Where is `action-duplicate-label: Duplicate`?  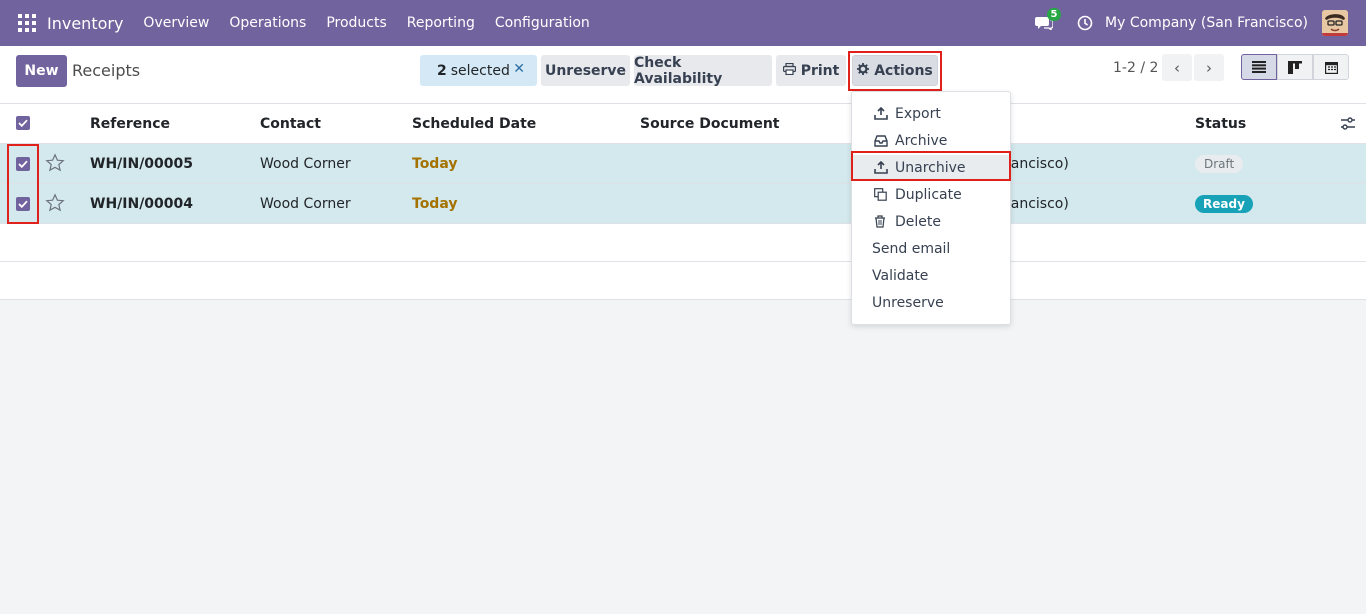
action-duplicate-label: Duplicate is located at coordinates (928, 194).